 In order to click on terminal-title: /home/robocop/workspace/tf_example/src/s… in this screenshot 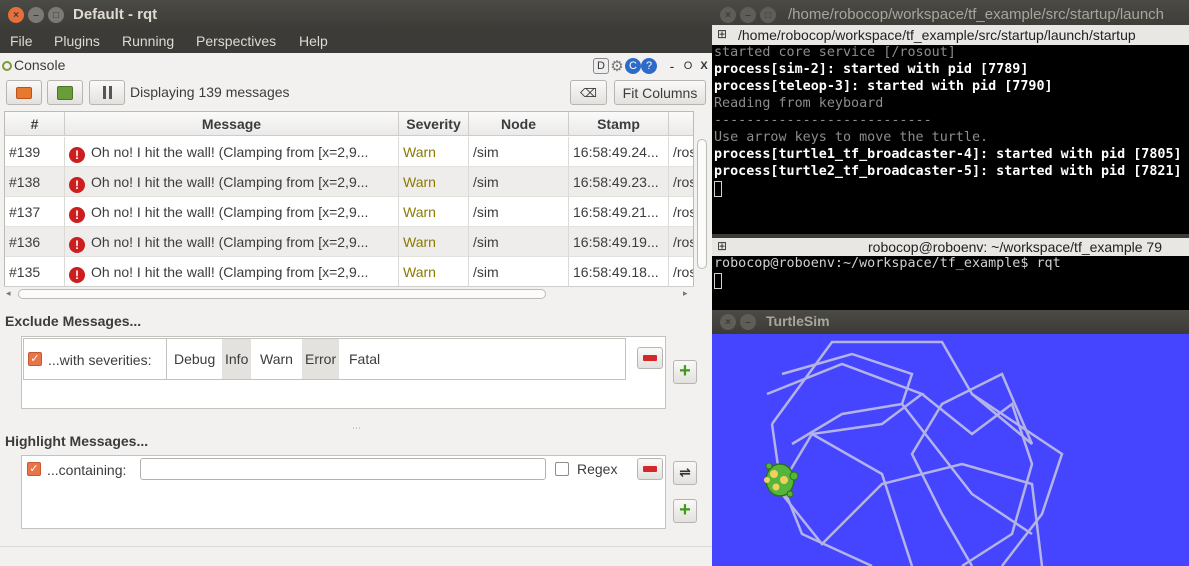, I will do `click(976, 14)`.